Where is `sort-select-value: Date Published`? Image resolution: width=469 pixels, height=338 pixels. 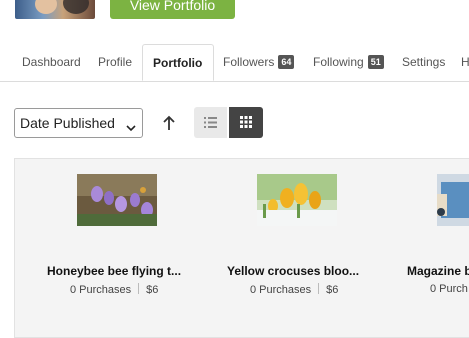 sort-select-value: Date Published is located at coordinates (67, 123).